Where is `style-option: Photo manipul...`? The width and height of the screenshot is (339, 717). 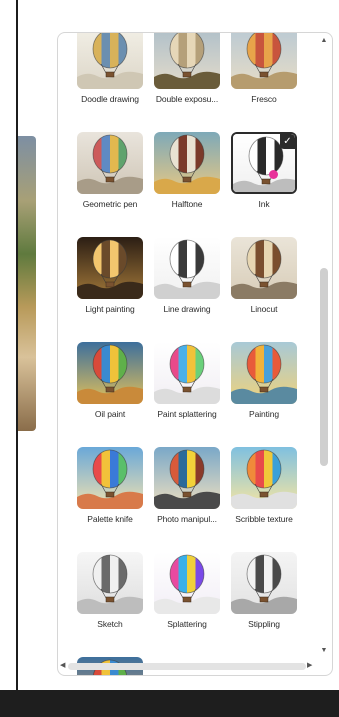
style-option: Photo manipul... is located at coordinates (187, 491).